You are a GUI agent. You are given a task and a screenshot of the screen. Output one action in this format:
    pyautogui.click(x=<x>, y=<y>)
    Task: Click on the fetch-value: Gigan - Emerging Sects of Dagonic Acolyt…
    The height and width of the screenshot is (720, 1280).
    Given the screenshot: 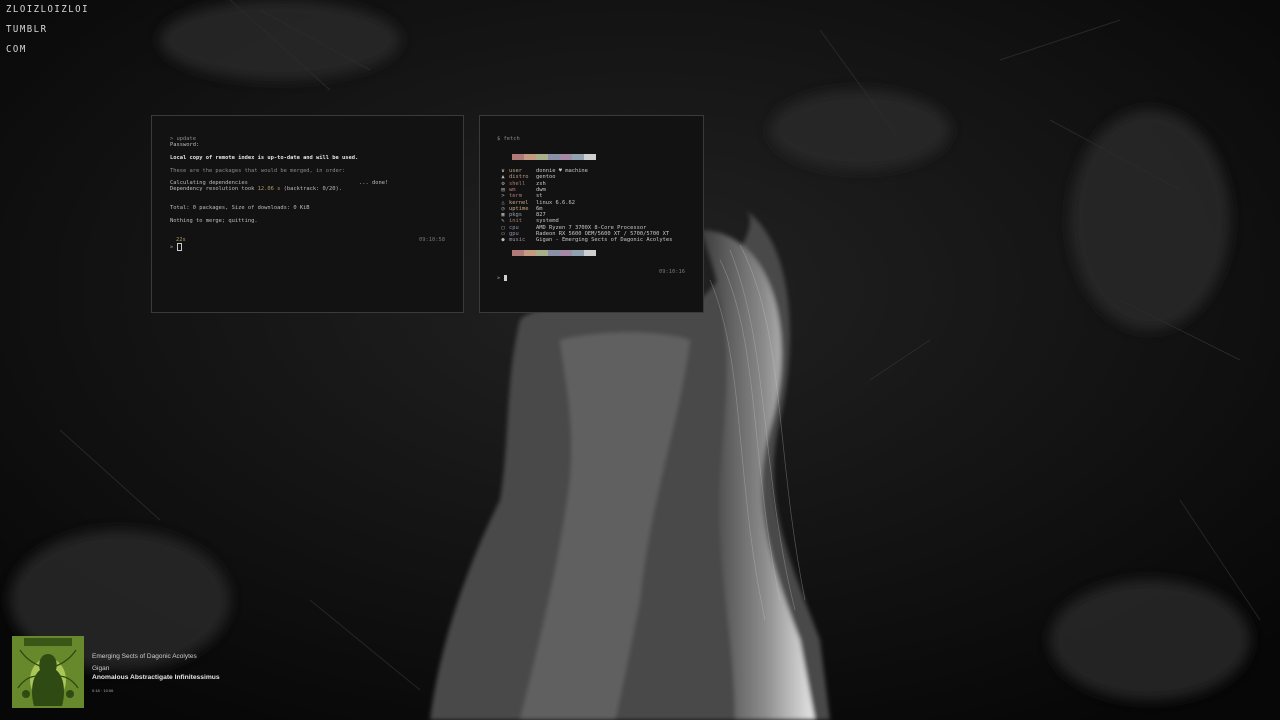 What is the action you would take?
    pyautogui.click(x=604, y=240)
    